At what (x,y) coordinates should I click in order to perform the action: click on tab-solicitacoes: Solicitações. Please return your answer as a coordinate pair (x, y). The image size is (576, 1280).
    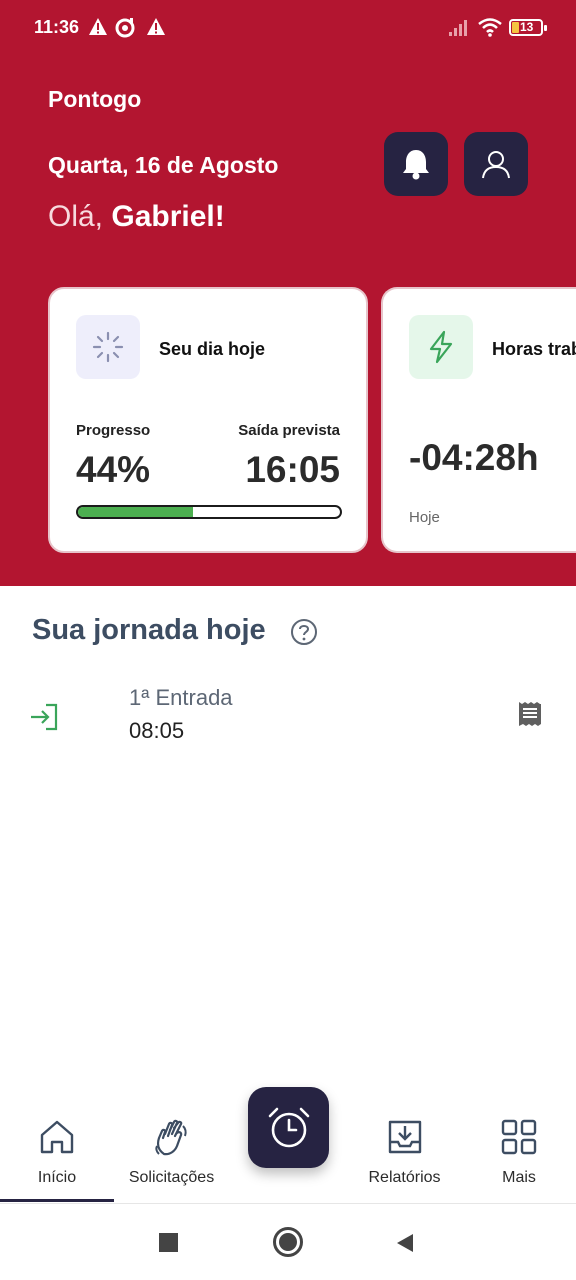
    Looking at the image, I should click on (171, 1141).